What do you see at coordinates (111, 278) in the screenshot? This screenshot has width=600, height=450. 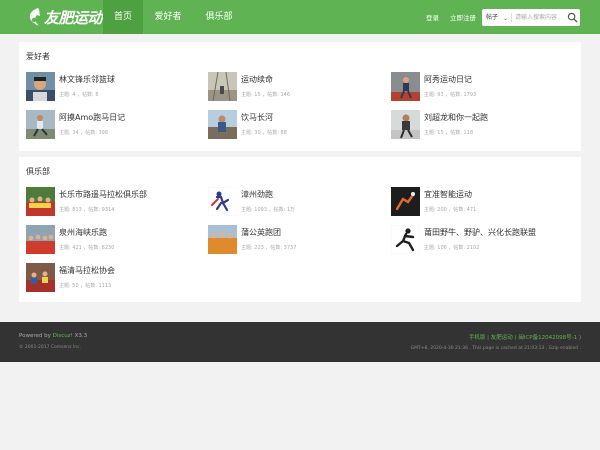 I see `club-item: 福清马拉松协会 主题: 50 ，帖数: 1113` at bounding box center [111, 278].